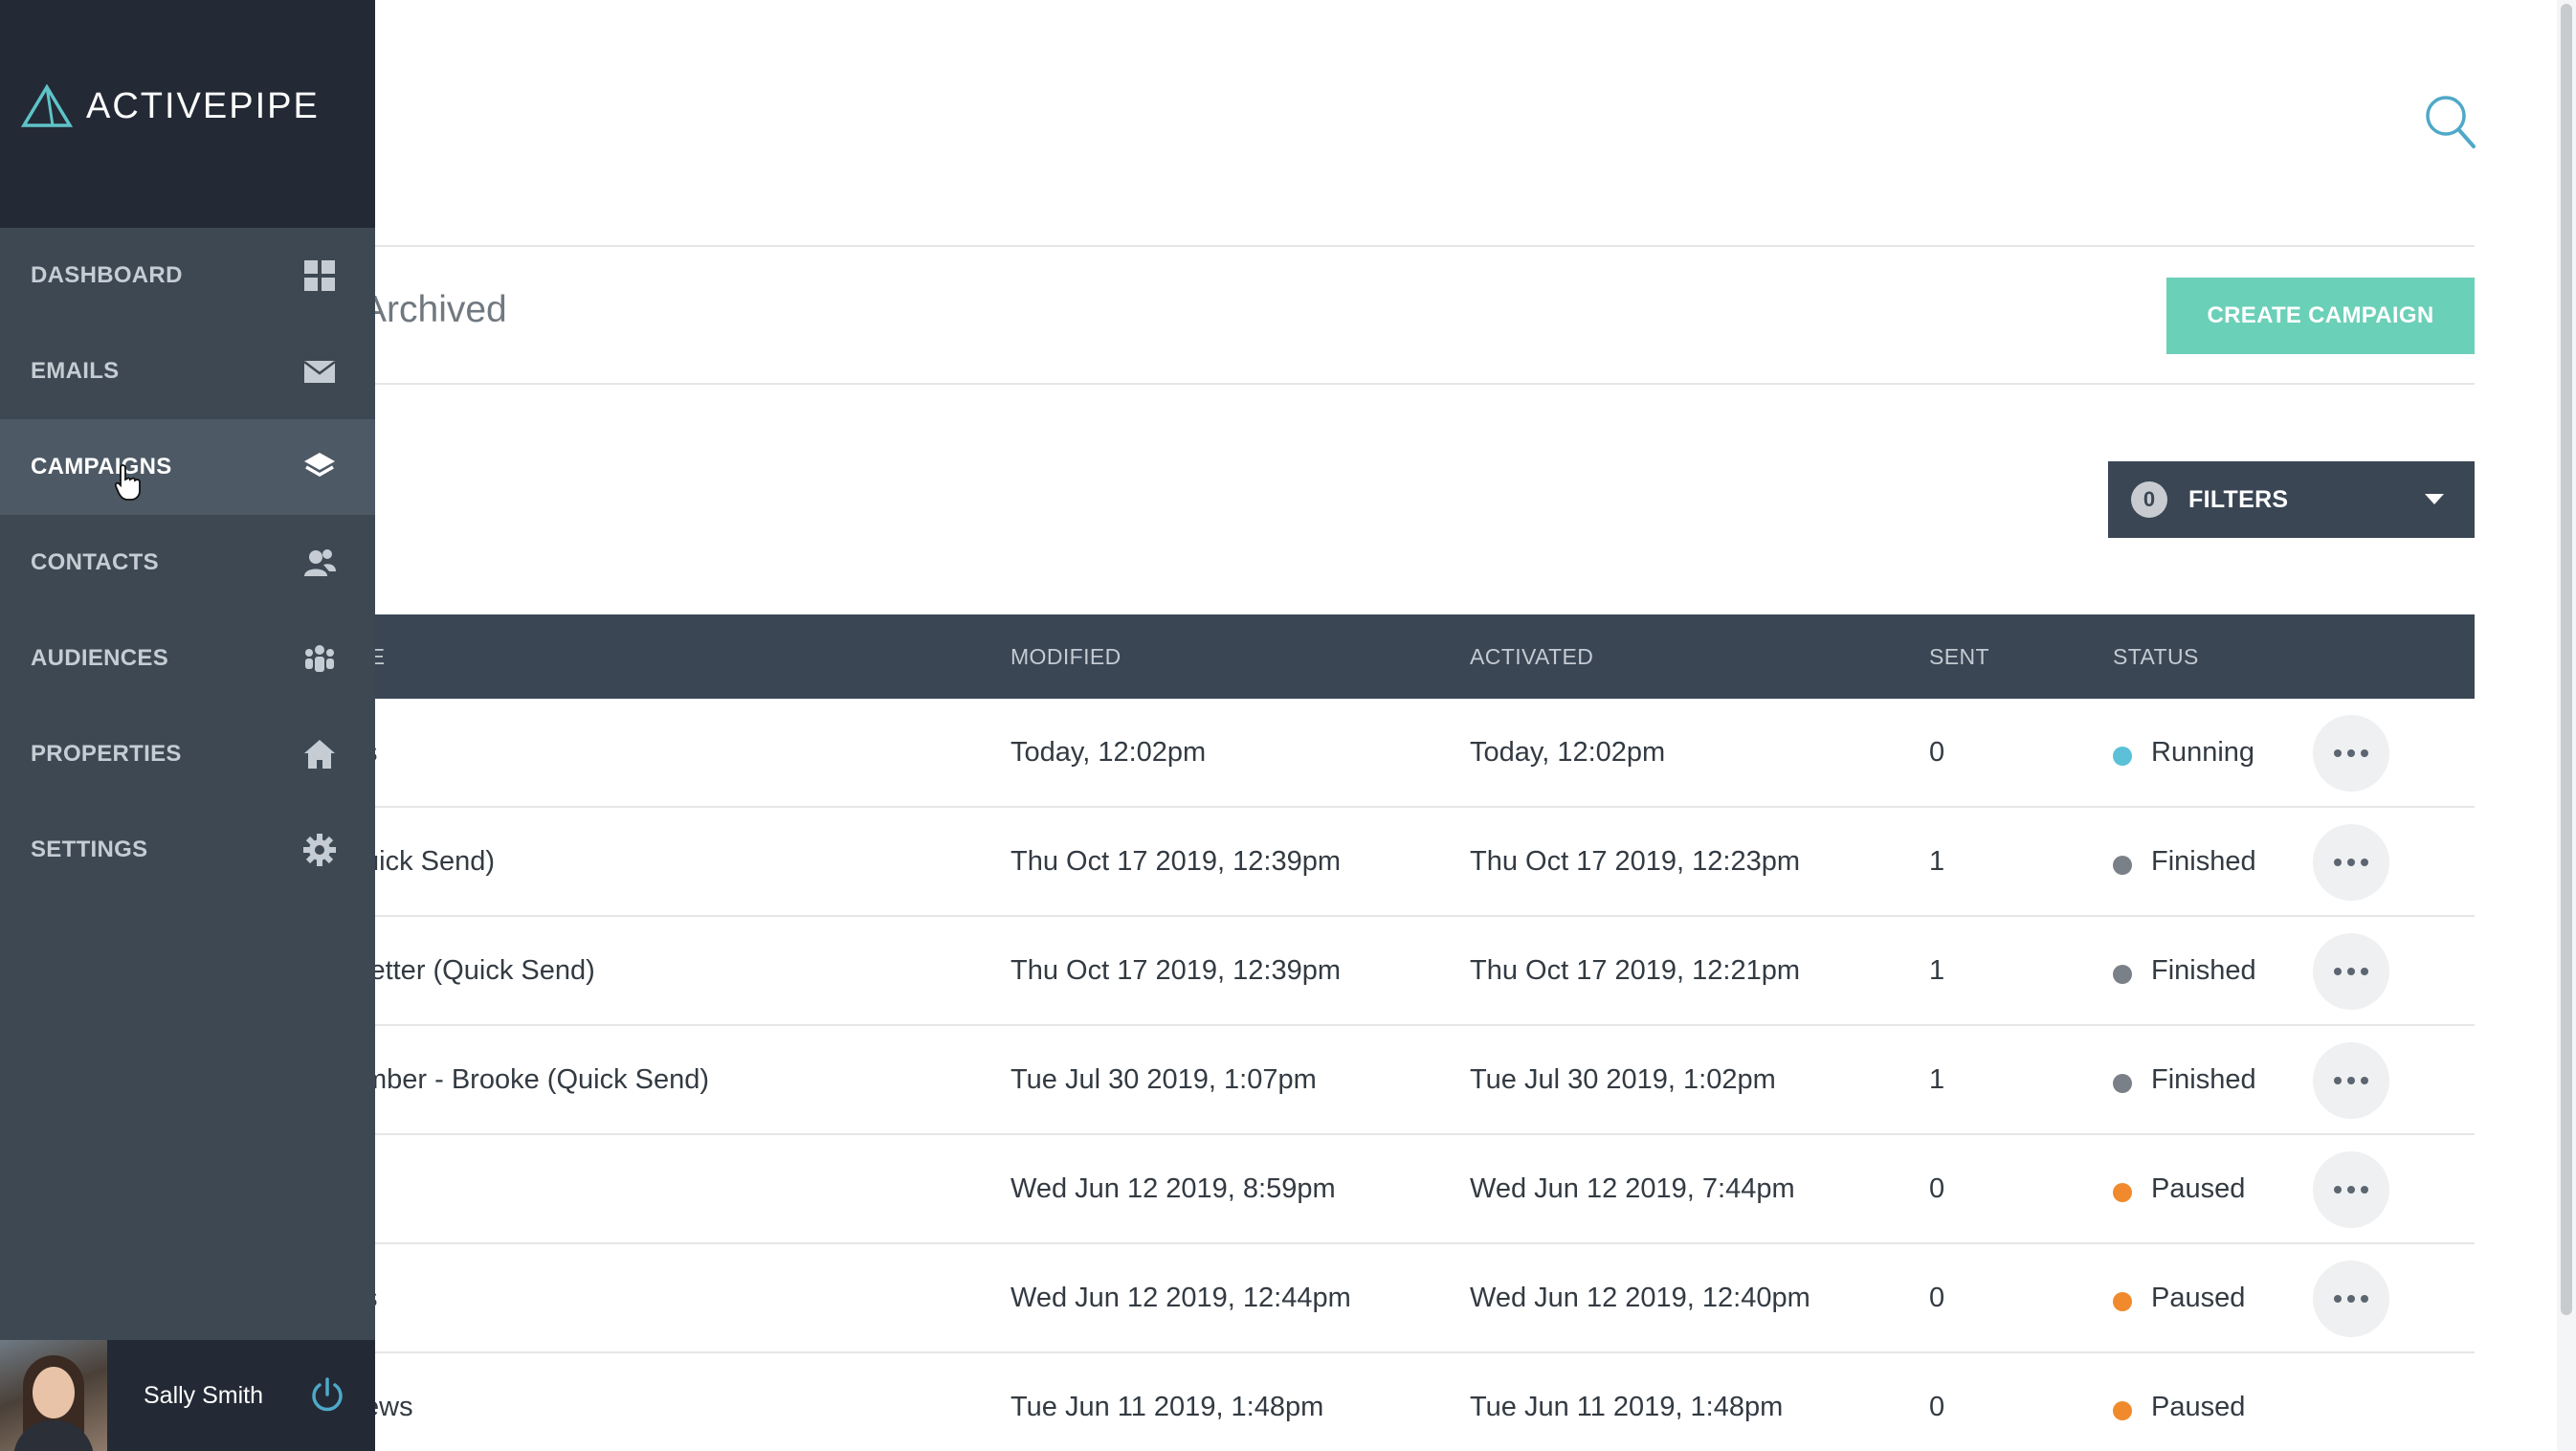  Describe the element at coordinates (1173, 1188) in the screenshot. I see `modified-cell: Wed Jun 12 2019, 8:59pm` at that location.